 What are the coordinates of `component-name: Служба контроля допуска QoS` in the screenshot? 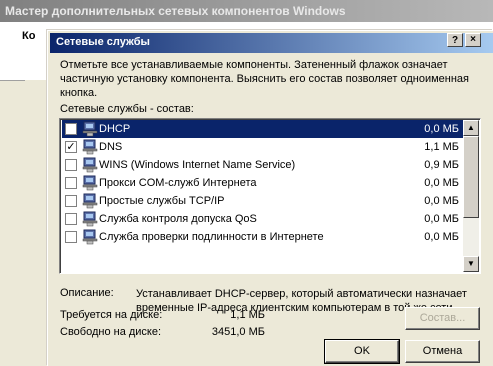 It's located at (178, 219).